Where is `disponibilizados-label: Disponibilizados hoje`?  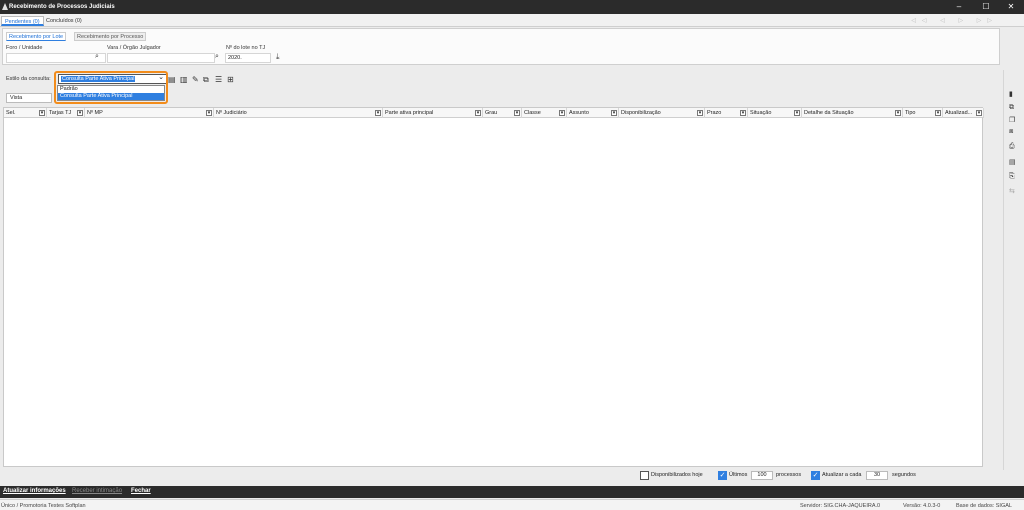
disponibilizados-label: Disponibilizados hoje is located at coordinates (677, 475).